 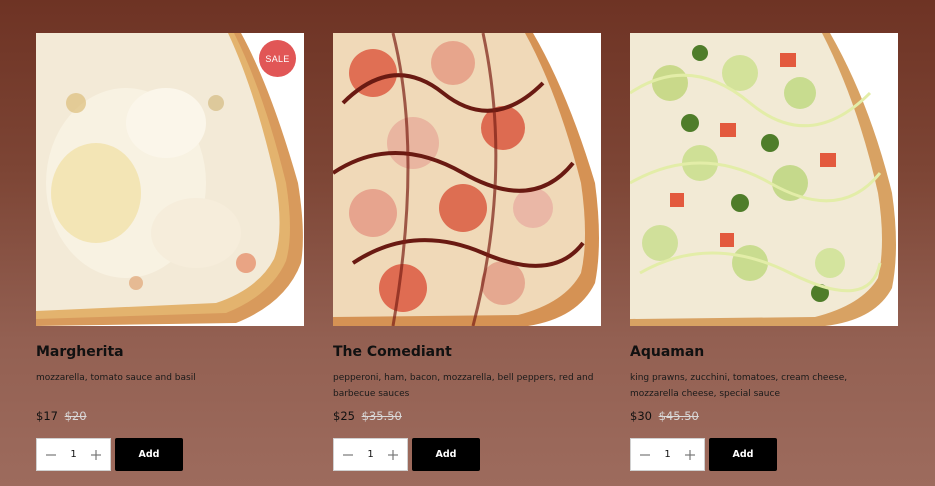 I want to click on product-title: Margherita, so click(x=170, y=352).